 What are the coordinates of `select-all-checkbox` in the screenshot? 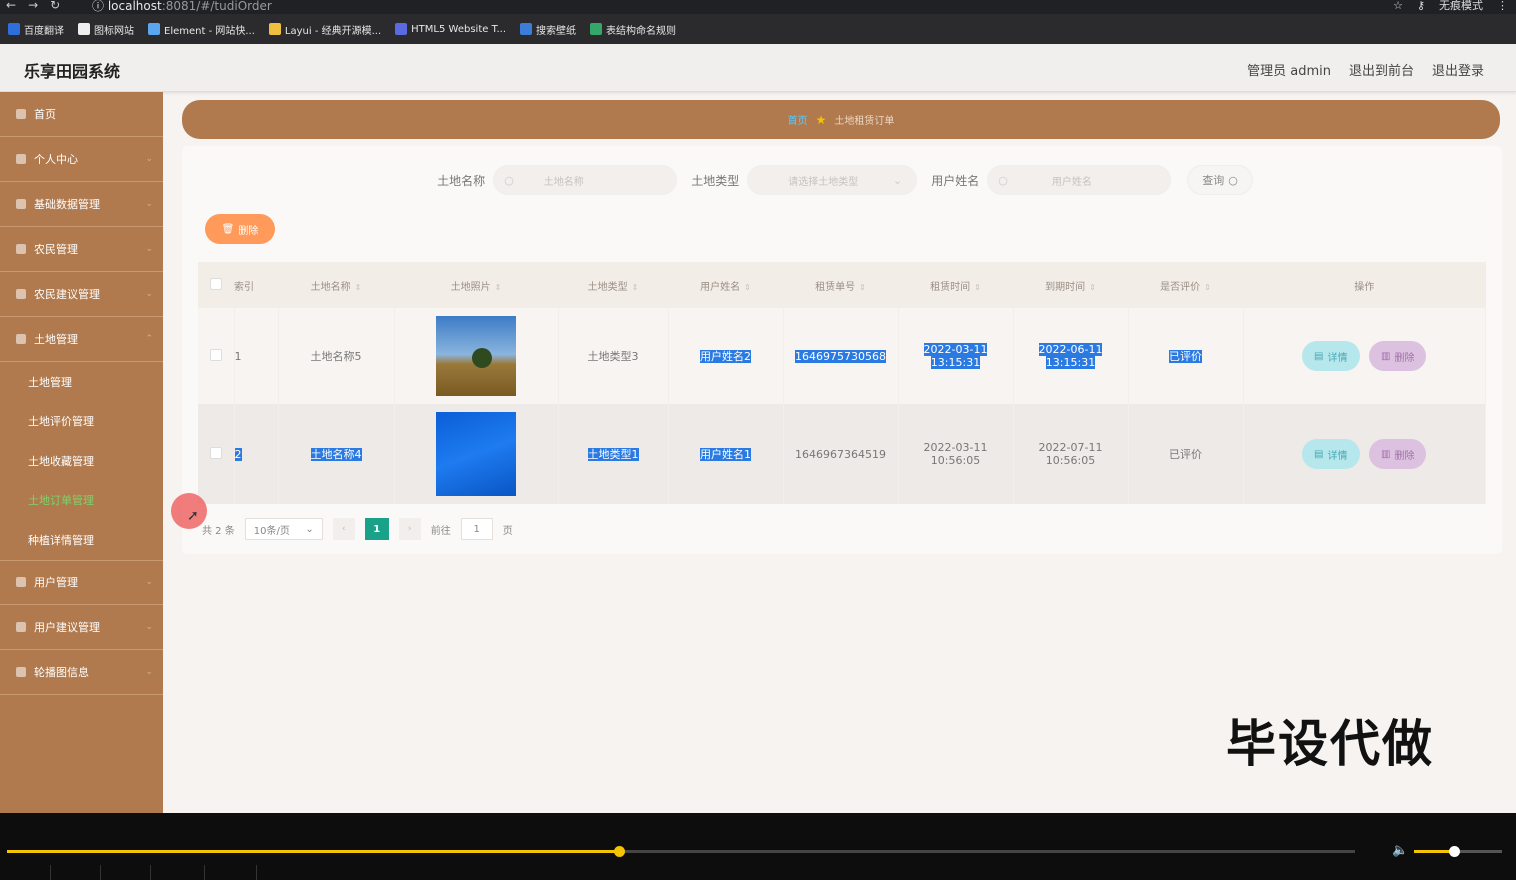 It's located at (216, 285).